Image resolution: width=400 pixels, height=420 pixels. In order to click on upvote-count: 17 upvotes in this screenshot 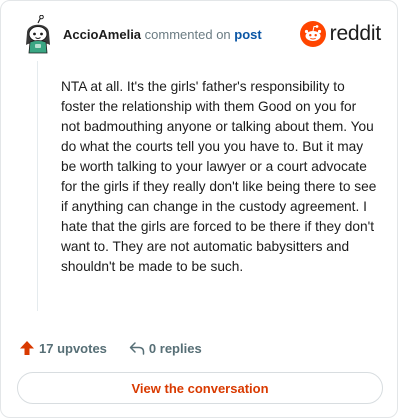, I will do `click(63, 348)`.